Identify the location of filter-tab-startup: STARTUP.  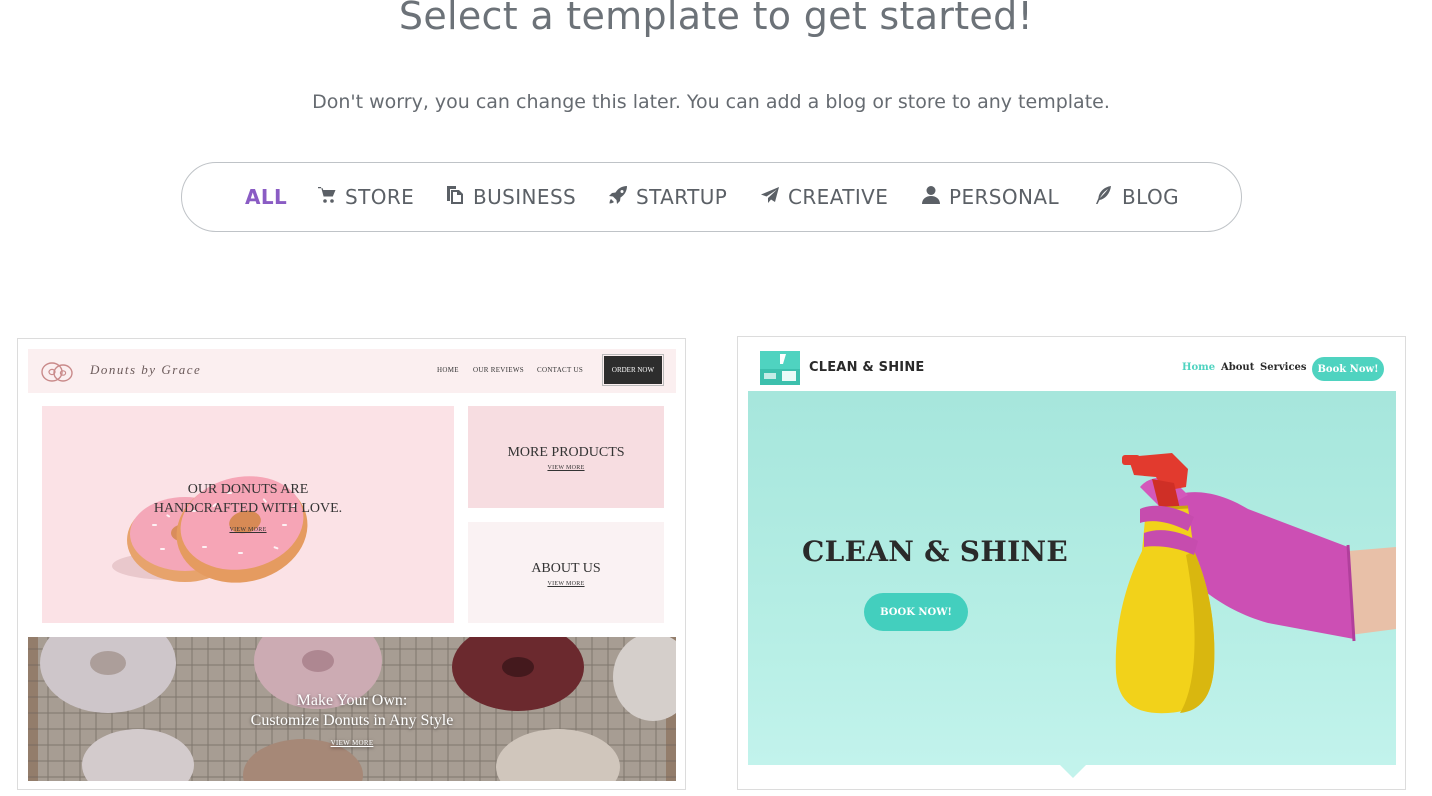
(667, 197).